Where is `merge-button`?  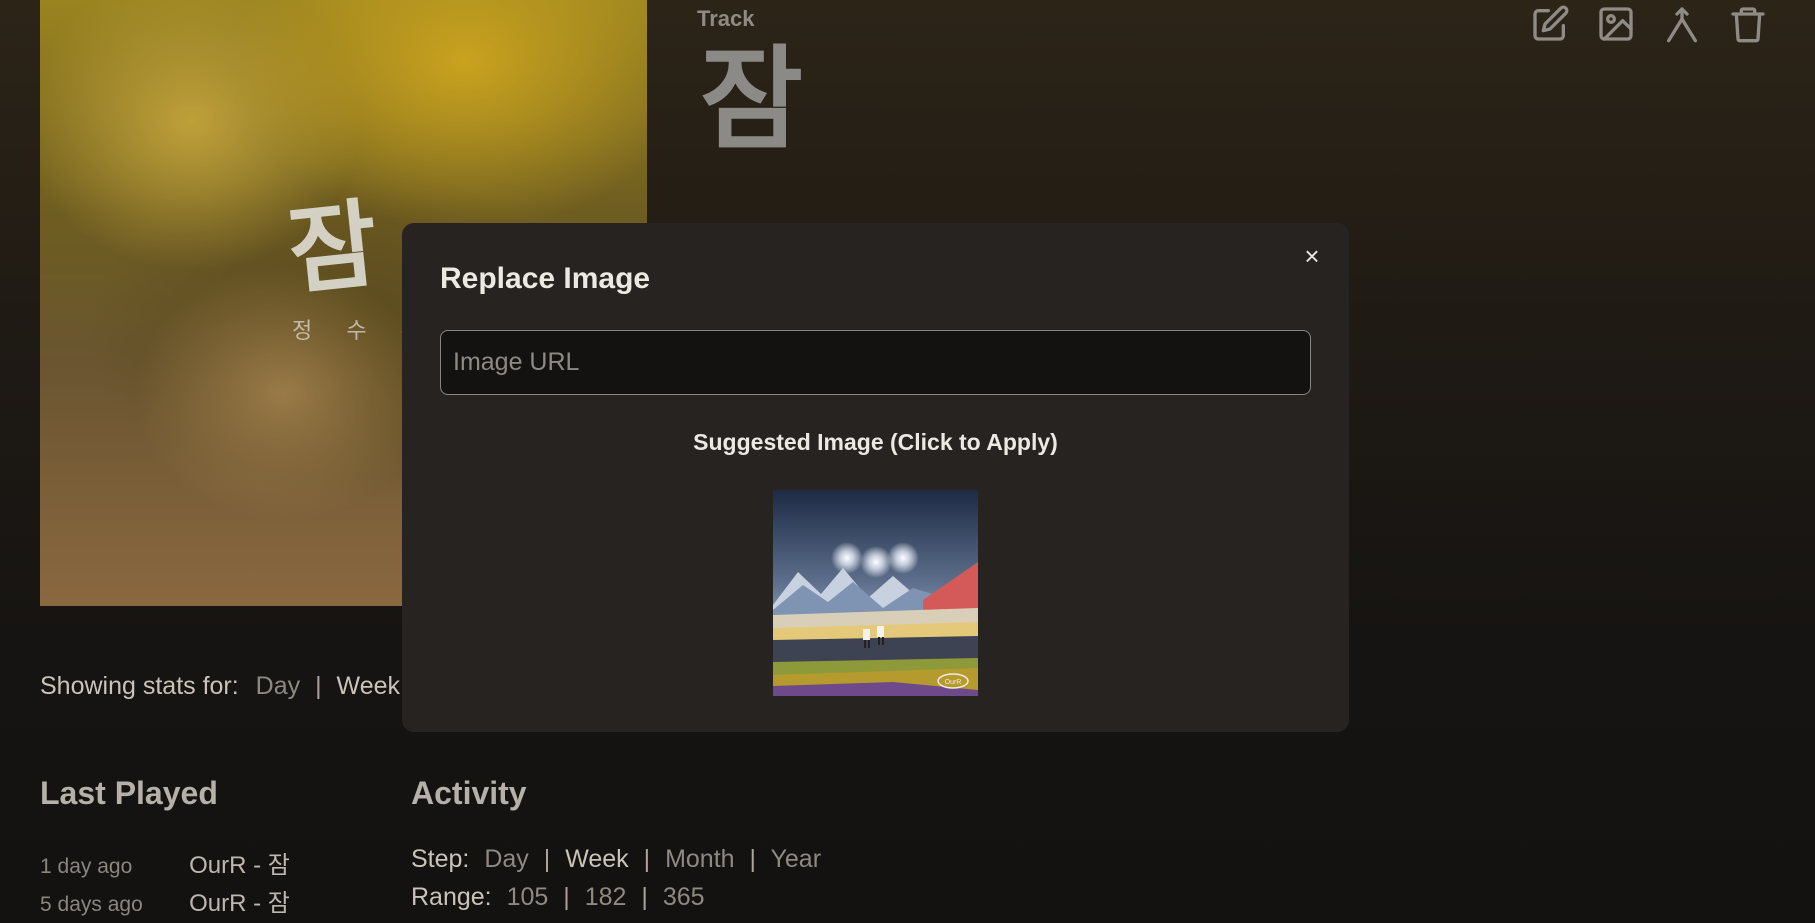
merge-button is located at coordinates (1682, 24).